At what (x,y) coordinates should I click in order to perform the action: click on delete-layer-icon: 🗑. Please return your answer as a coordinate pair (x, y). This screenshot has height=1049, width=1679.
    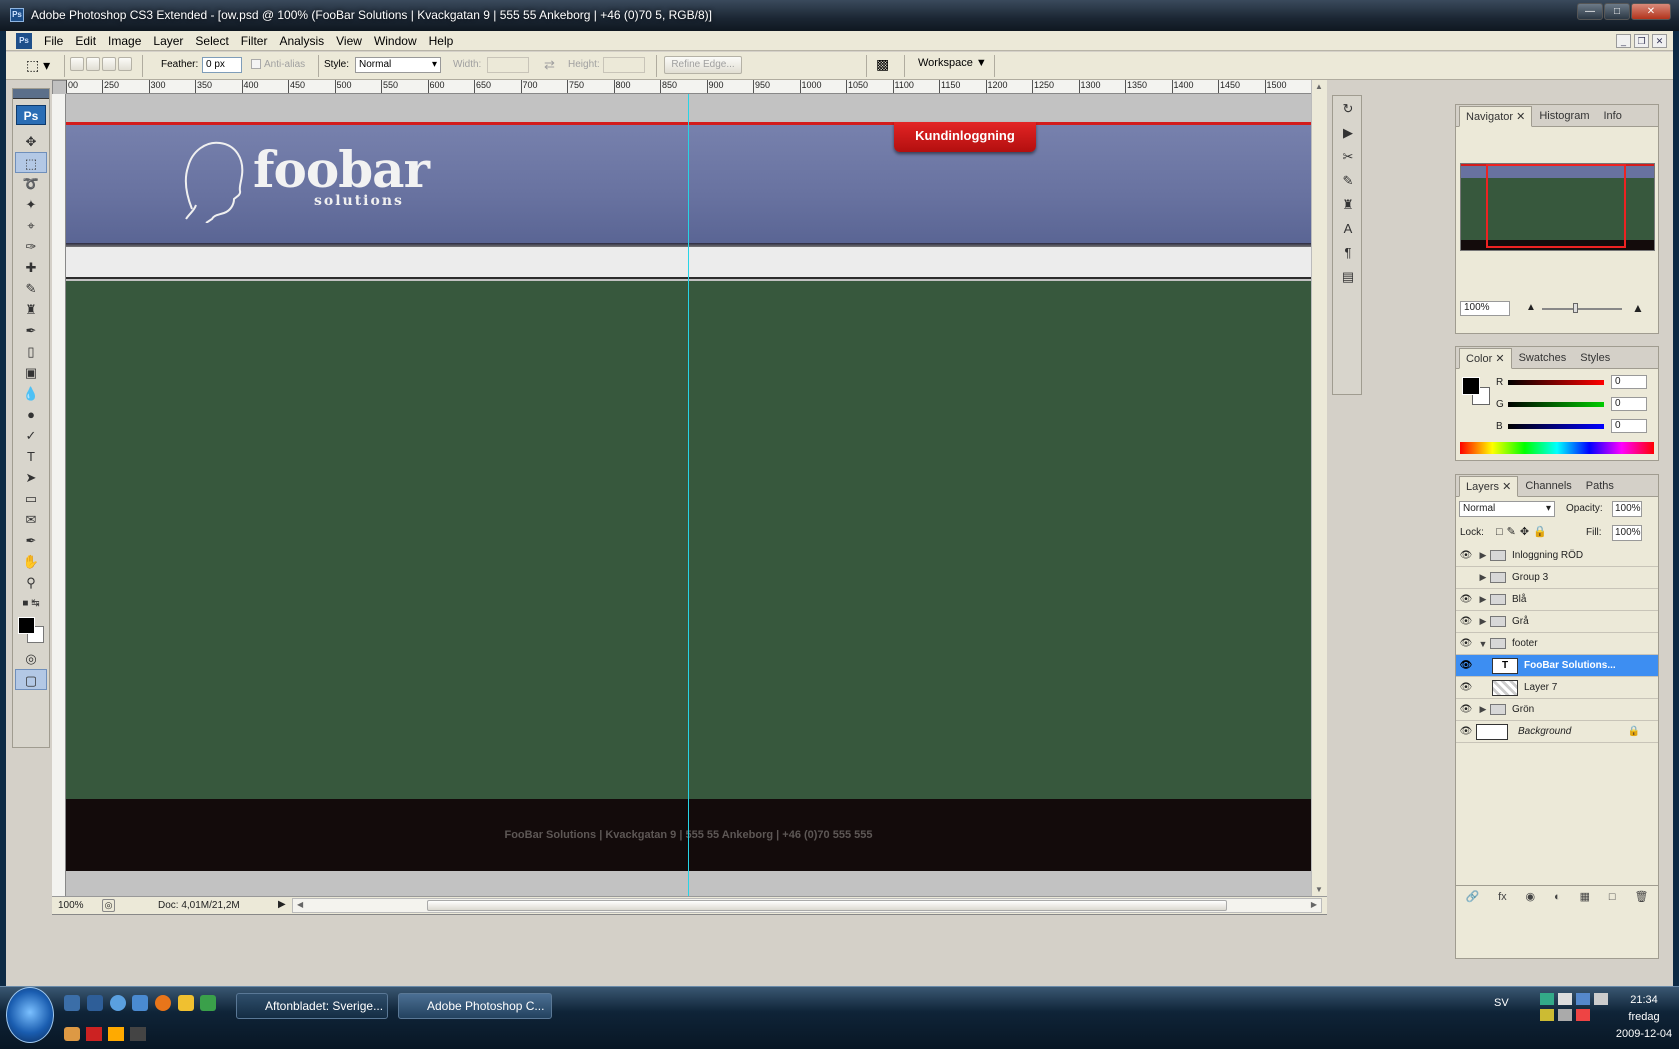
    Looking at the image, I should click on (1641, 896).